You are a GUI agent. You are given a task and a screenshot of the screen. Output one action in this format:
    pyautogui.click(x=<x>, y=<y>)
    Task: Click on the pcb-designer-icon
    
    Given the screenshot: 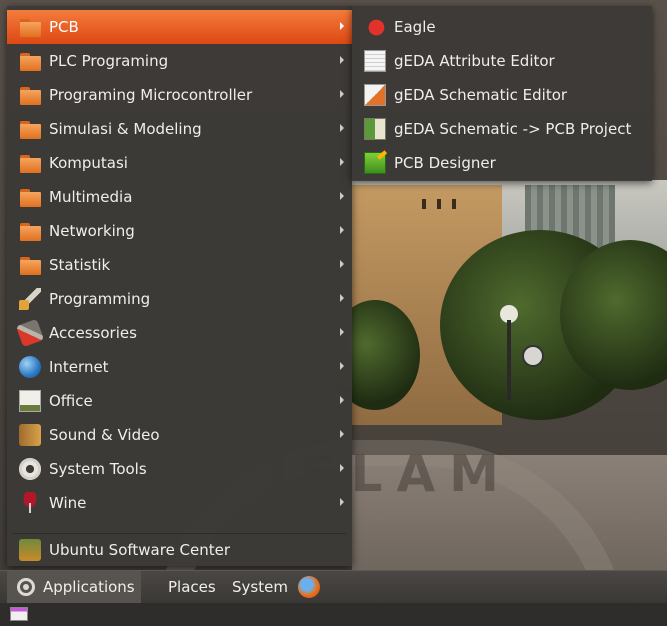 What is the action you would take?
    pyautogui.click(x=375, y=163)
    